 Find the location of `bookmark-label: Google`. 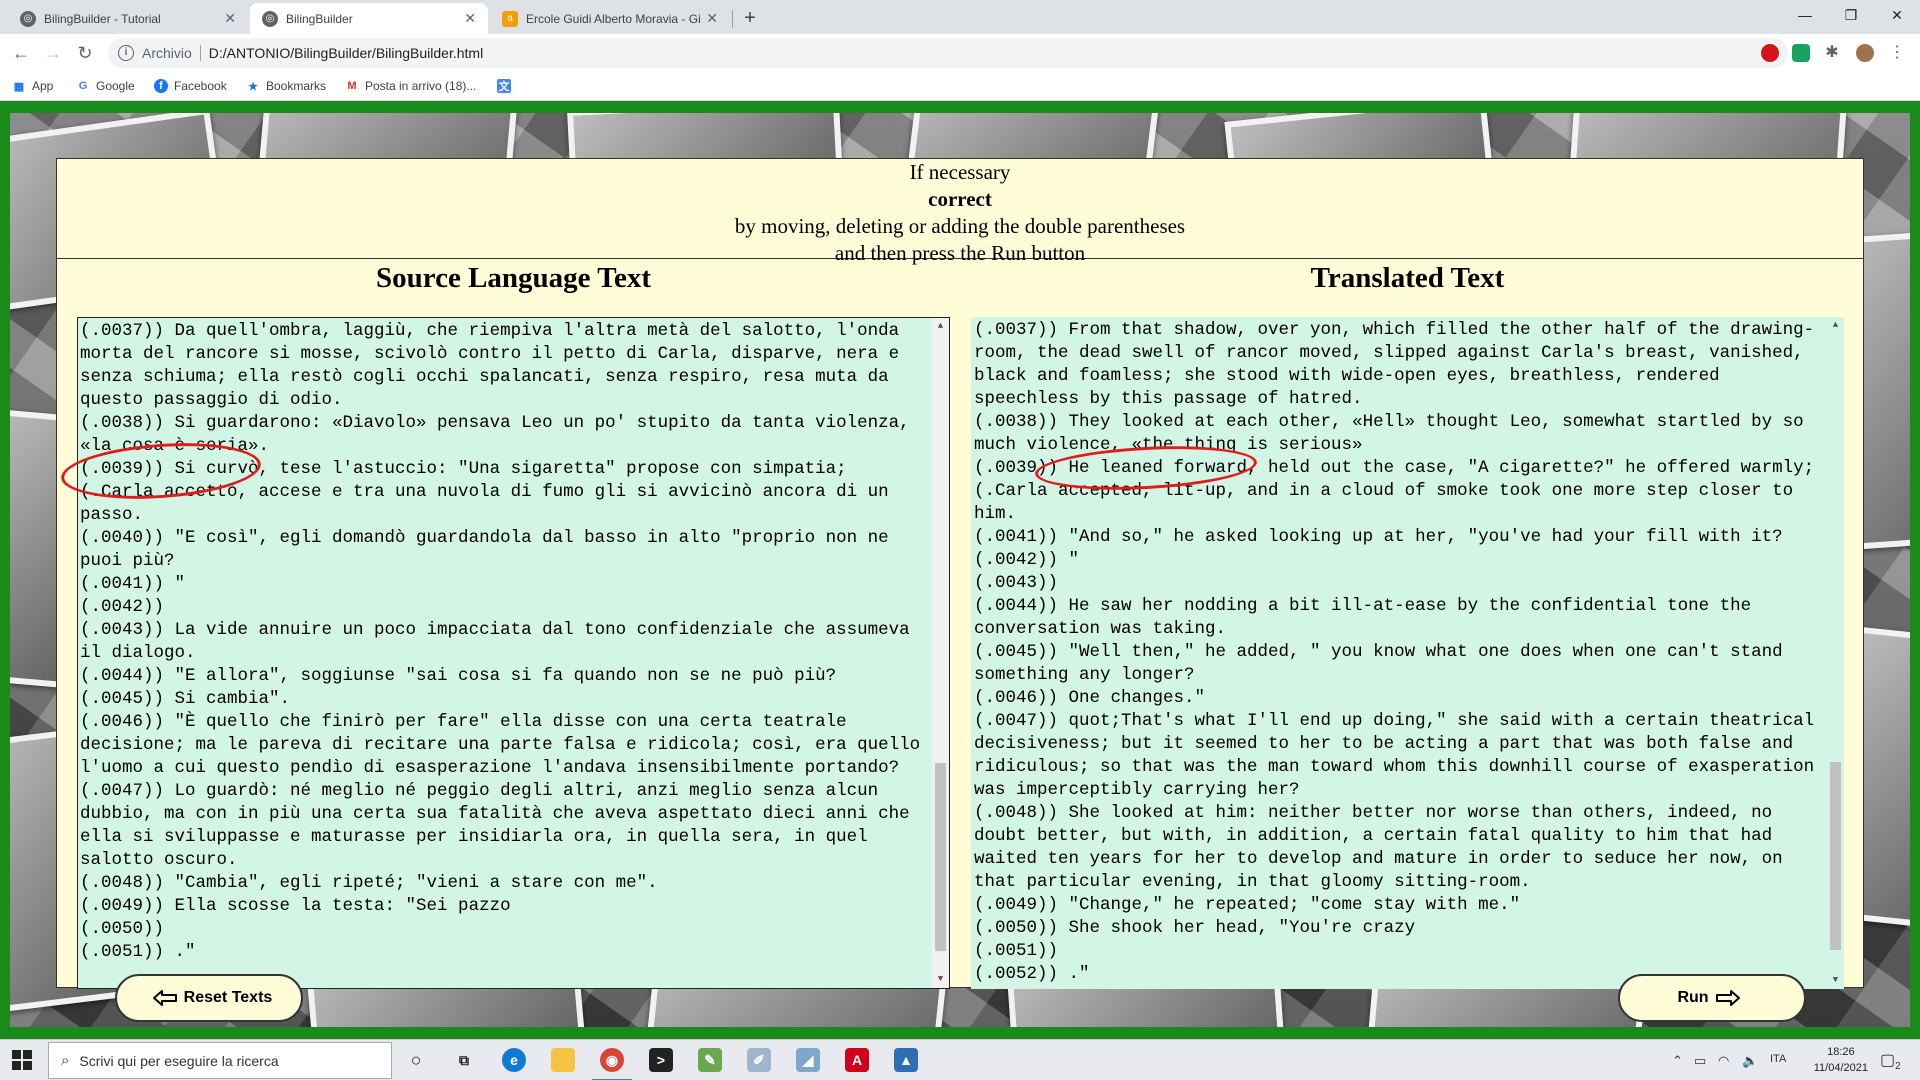

bookmark-label: Google is located at coordinates (115, 86).